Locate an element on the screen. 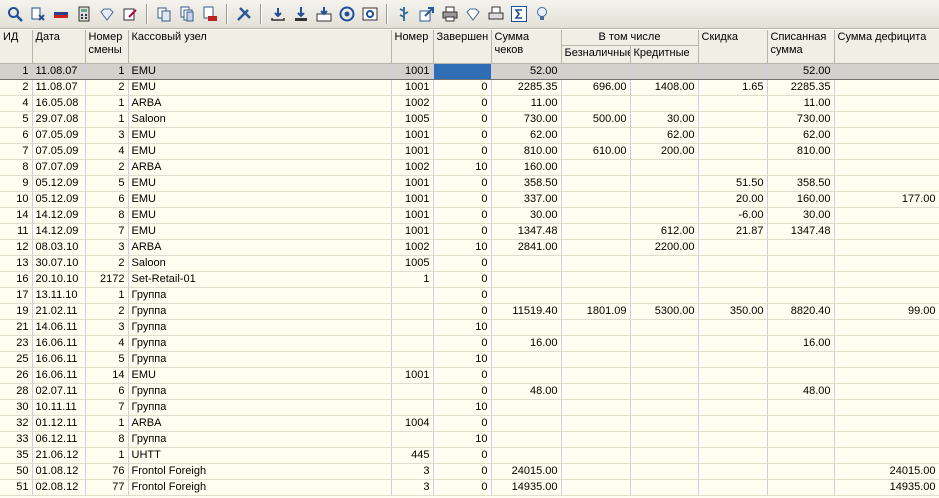 The width and height of the screenshot is (939, 498). col-header-node: Кассовый узел is located at coordinates (260, 47).